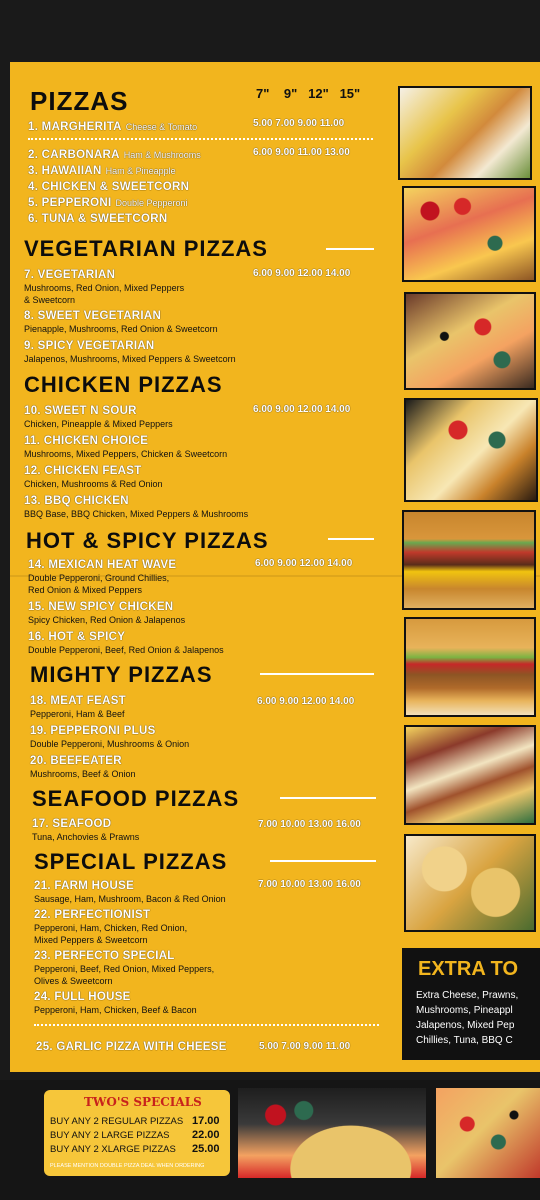 The image size is (540, 1200). What do you see at coordinates (131, 1047) in the screenshot?
I see `menu-item: 25. GARLIC PIZZA WITH CHEESE` at bounding box center [131, 1047].